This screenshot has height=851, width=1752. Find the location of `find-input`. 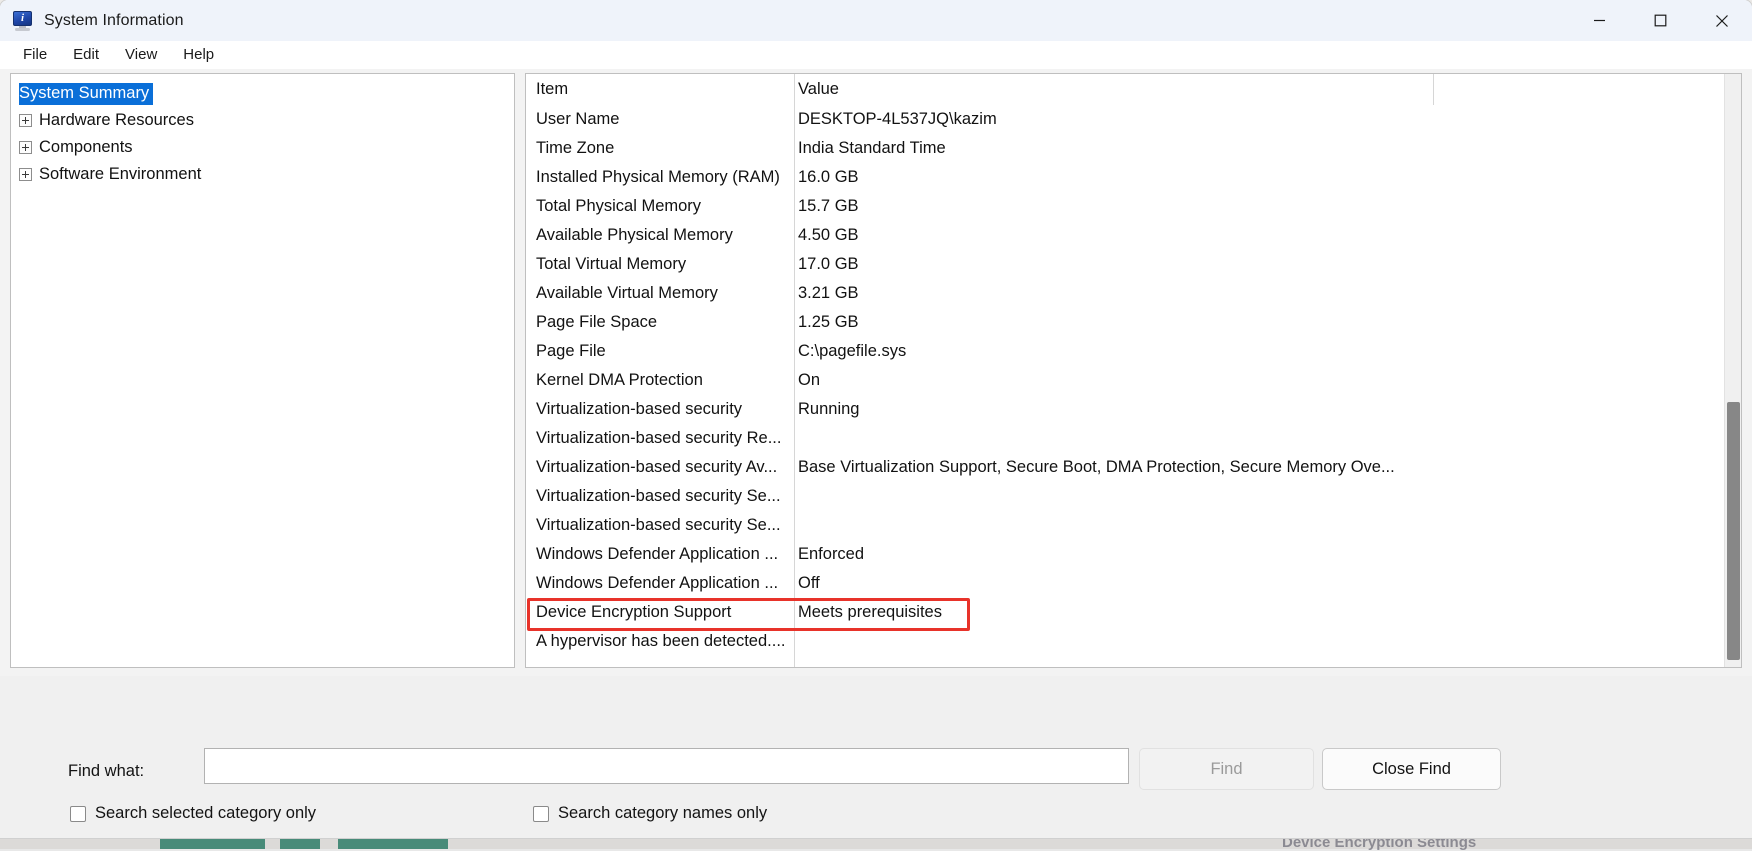

find-input is located at coordinates (666, 766).